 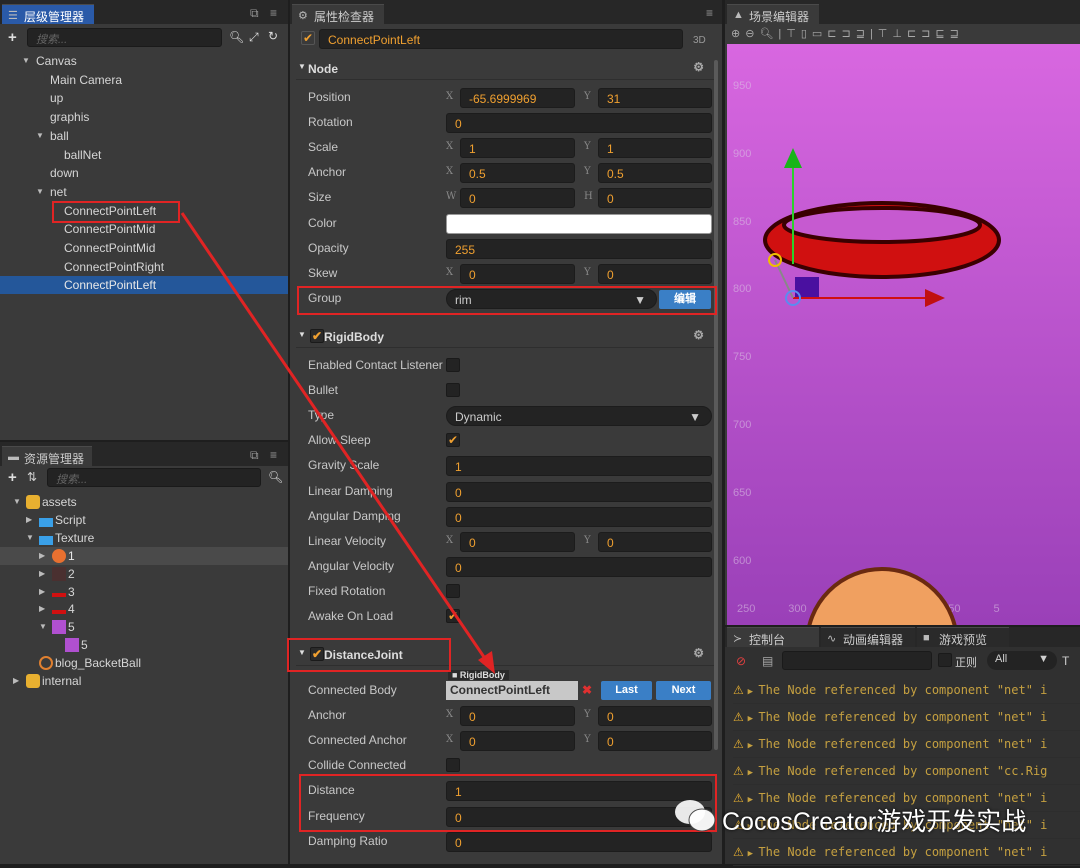 I want to click on asset-item: ▶ 3, so click(x=144, y=592).